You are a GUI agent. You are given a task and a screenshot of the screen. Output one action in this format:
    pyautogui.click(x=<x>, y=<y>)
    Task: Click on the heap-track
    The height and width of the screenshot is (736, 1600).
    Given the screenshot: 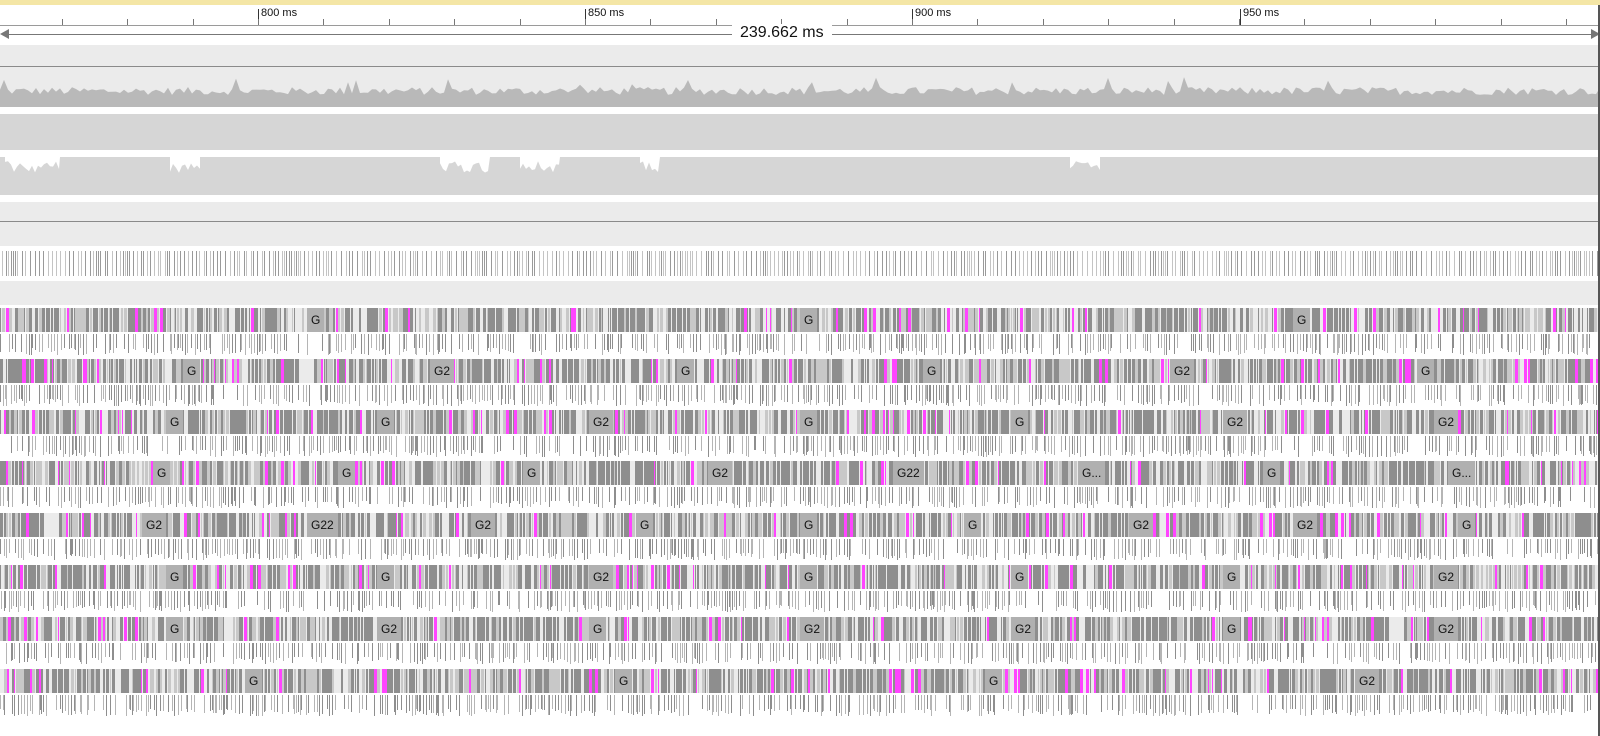 What is the action you would take?
    pyautogui.click(x=800, y=176)
    